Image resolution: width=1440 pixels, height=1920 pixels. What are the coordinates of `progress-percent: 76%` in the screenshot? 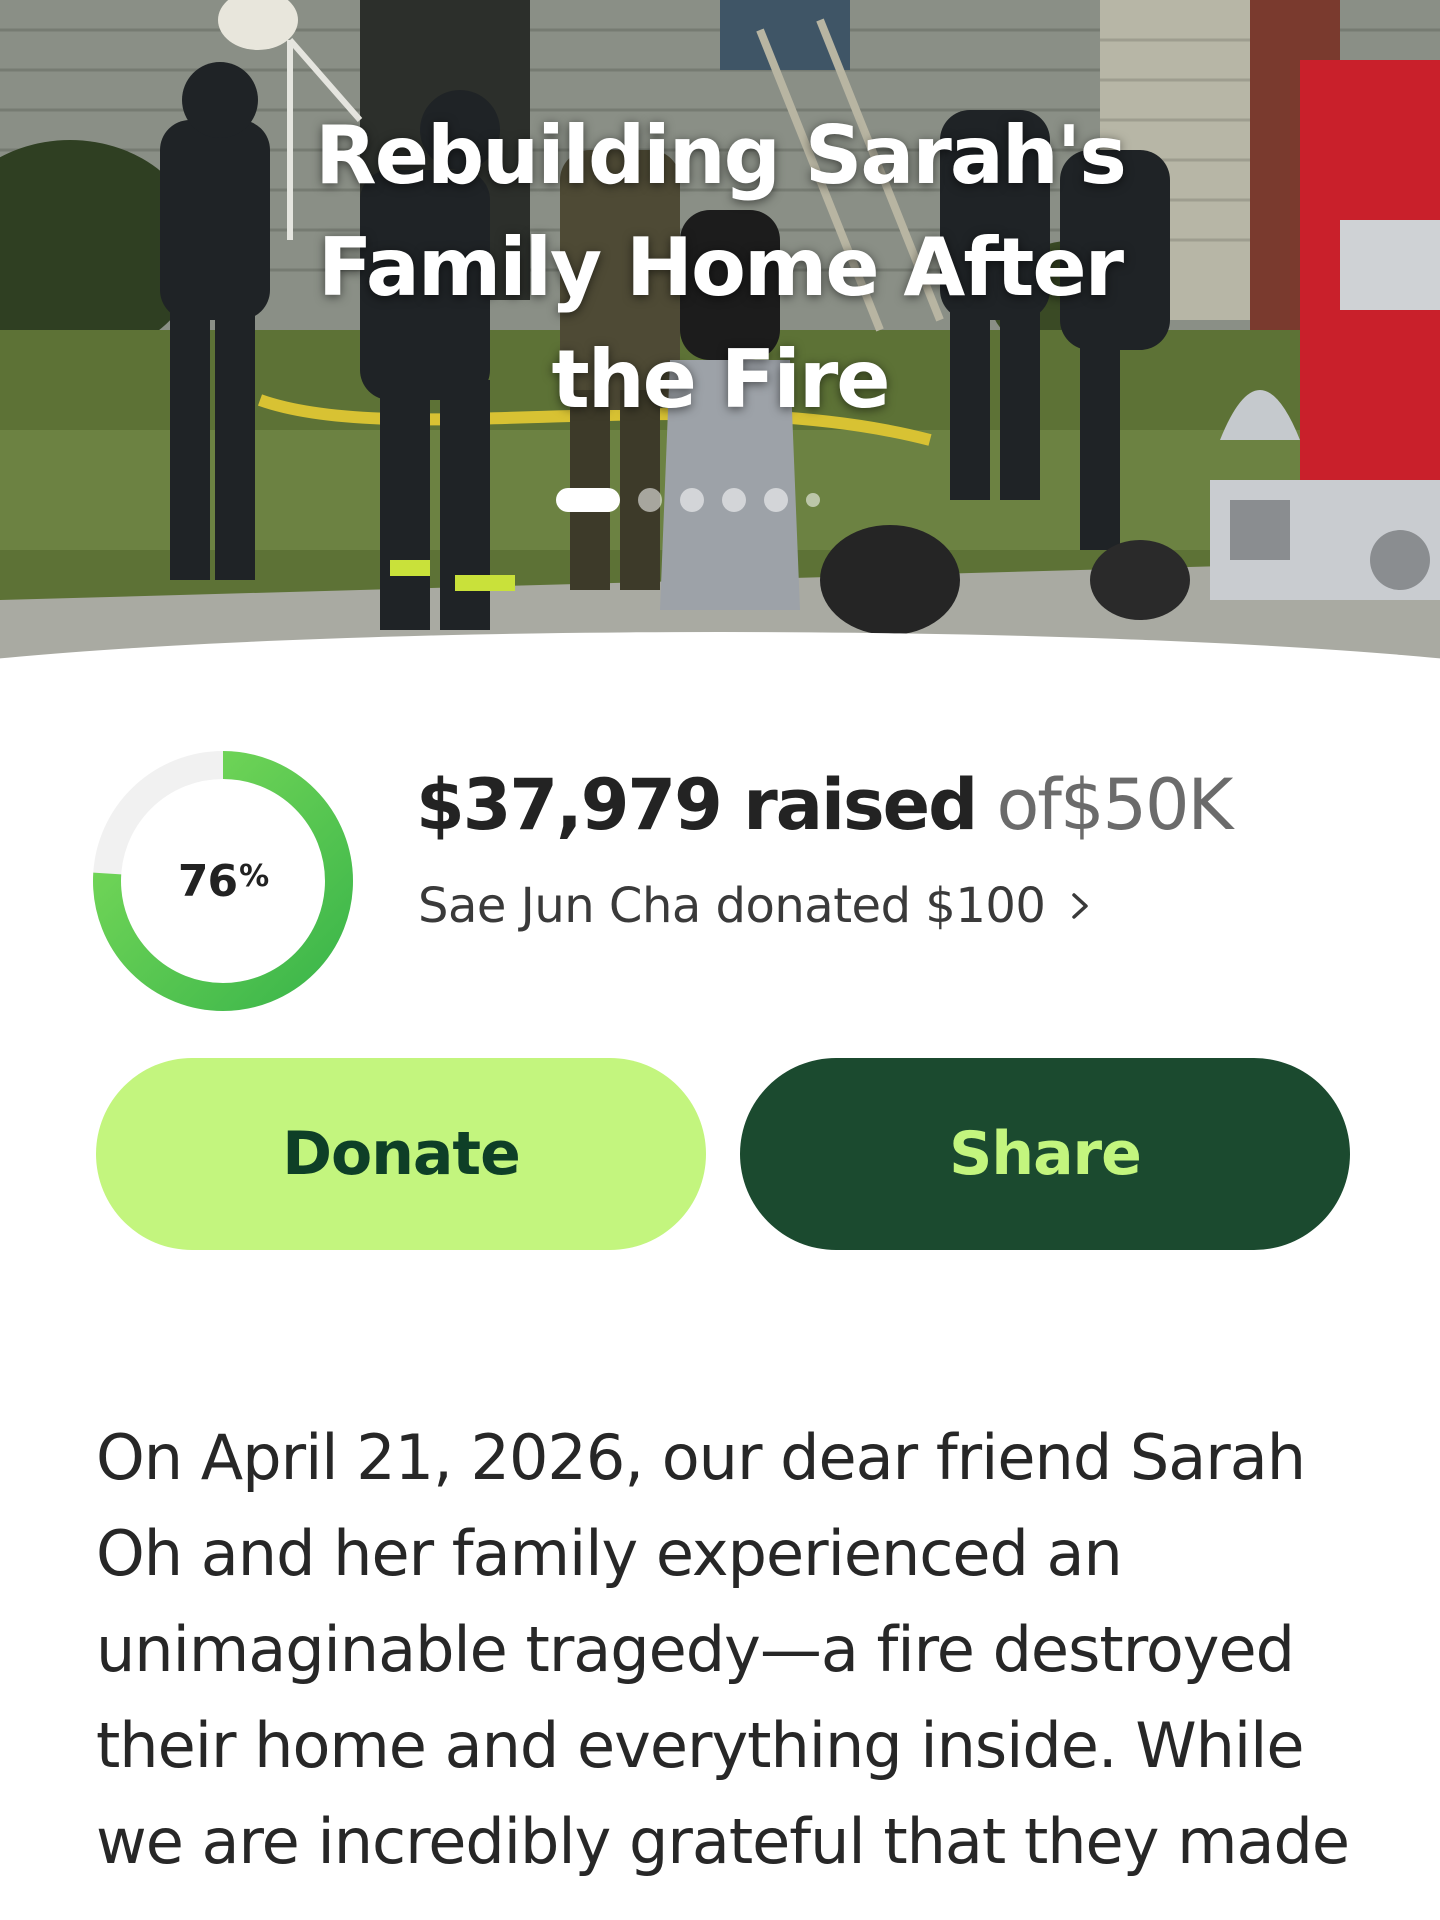 It's located at (223, 881).